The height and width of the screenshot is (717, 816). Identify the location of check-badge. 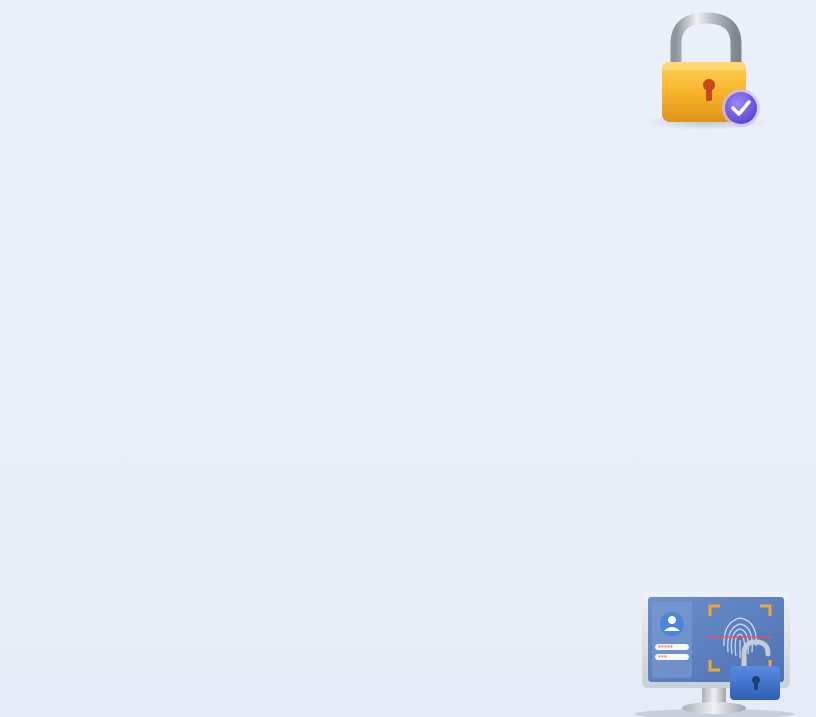
(741, 108).